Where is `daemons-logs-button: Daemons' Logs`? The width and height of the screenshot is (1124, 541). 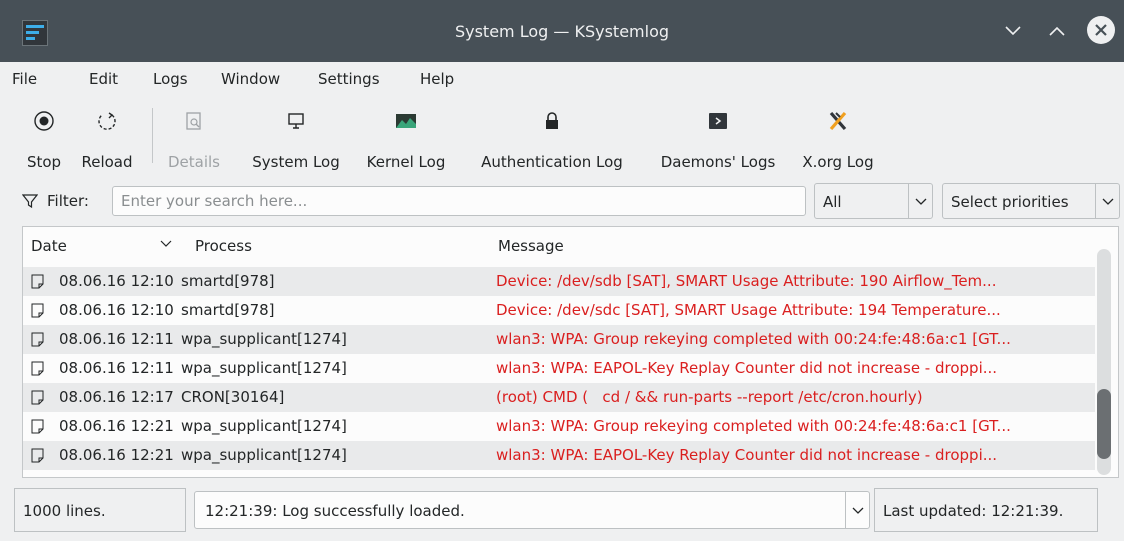
daemons-logs-button: Daemons' Logs is located at coordinates (718, 140).